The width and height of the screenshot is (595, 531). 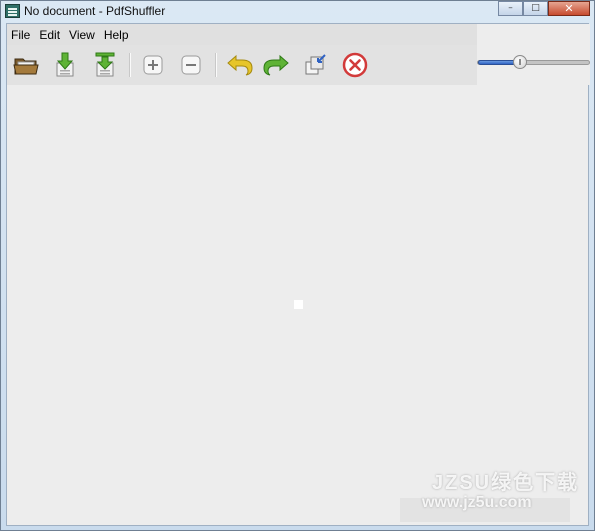 I want to click on toolbar, so click(x=242, y=65).